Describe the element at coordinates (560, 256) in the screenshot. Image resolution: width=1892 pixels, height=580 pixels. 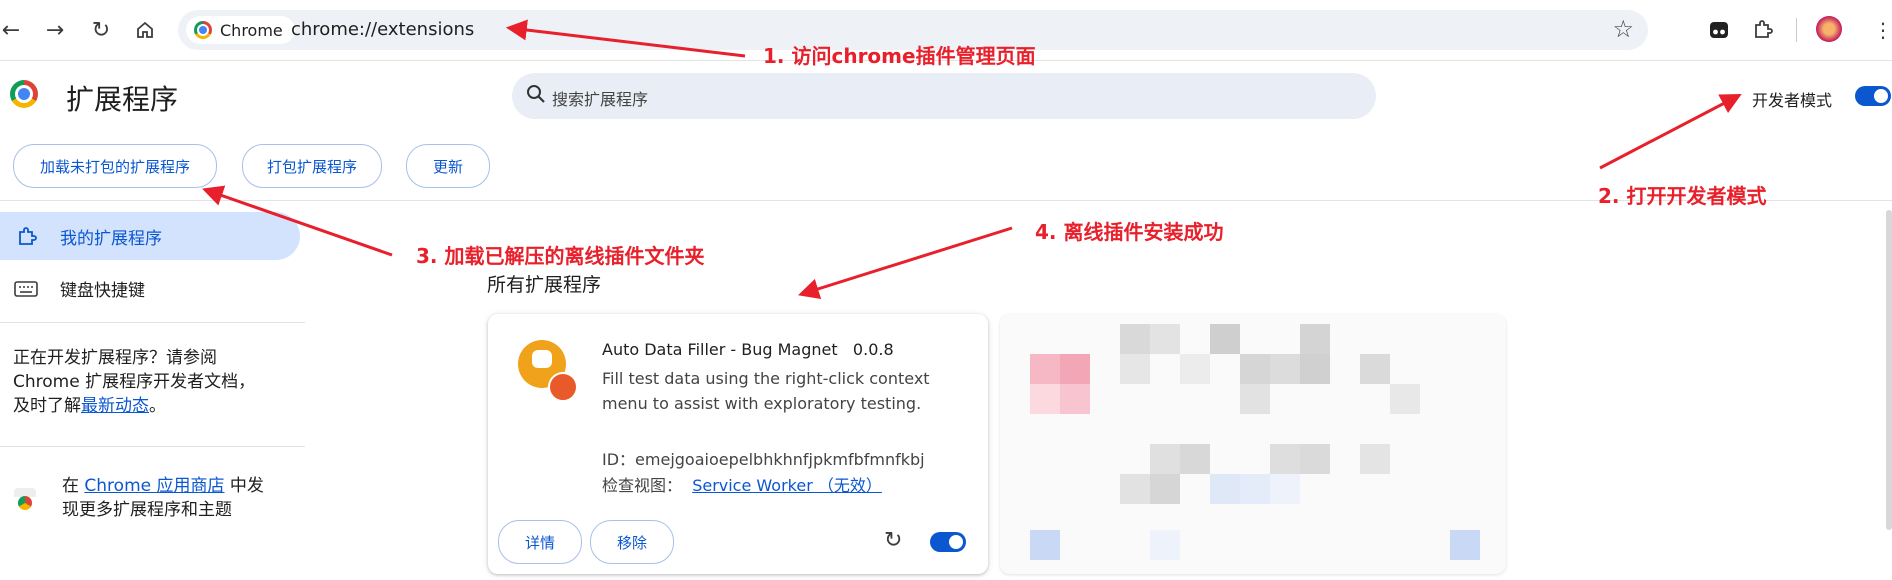
I see `annotation-step3: 3. 加载已解压的离线插件文件夹` at that location.